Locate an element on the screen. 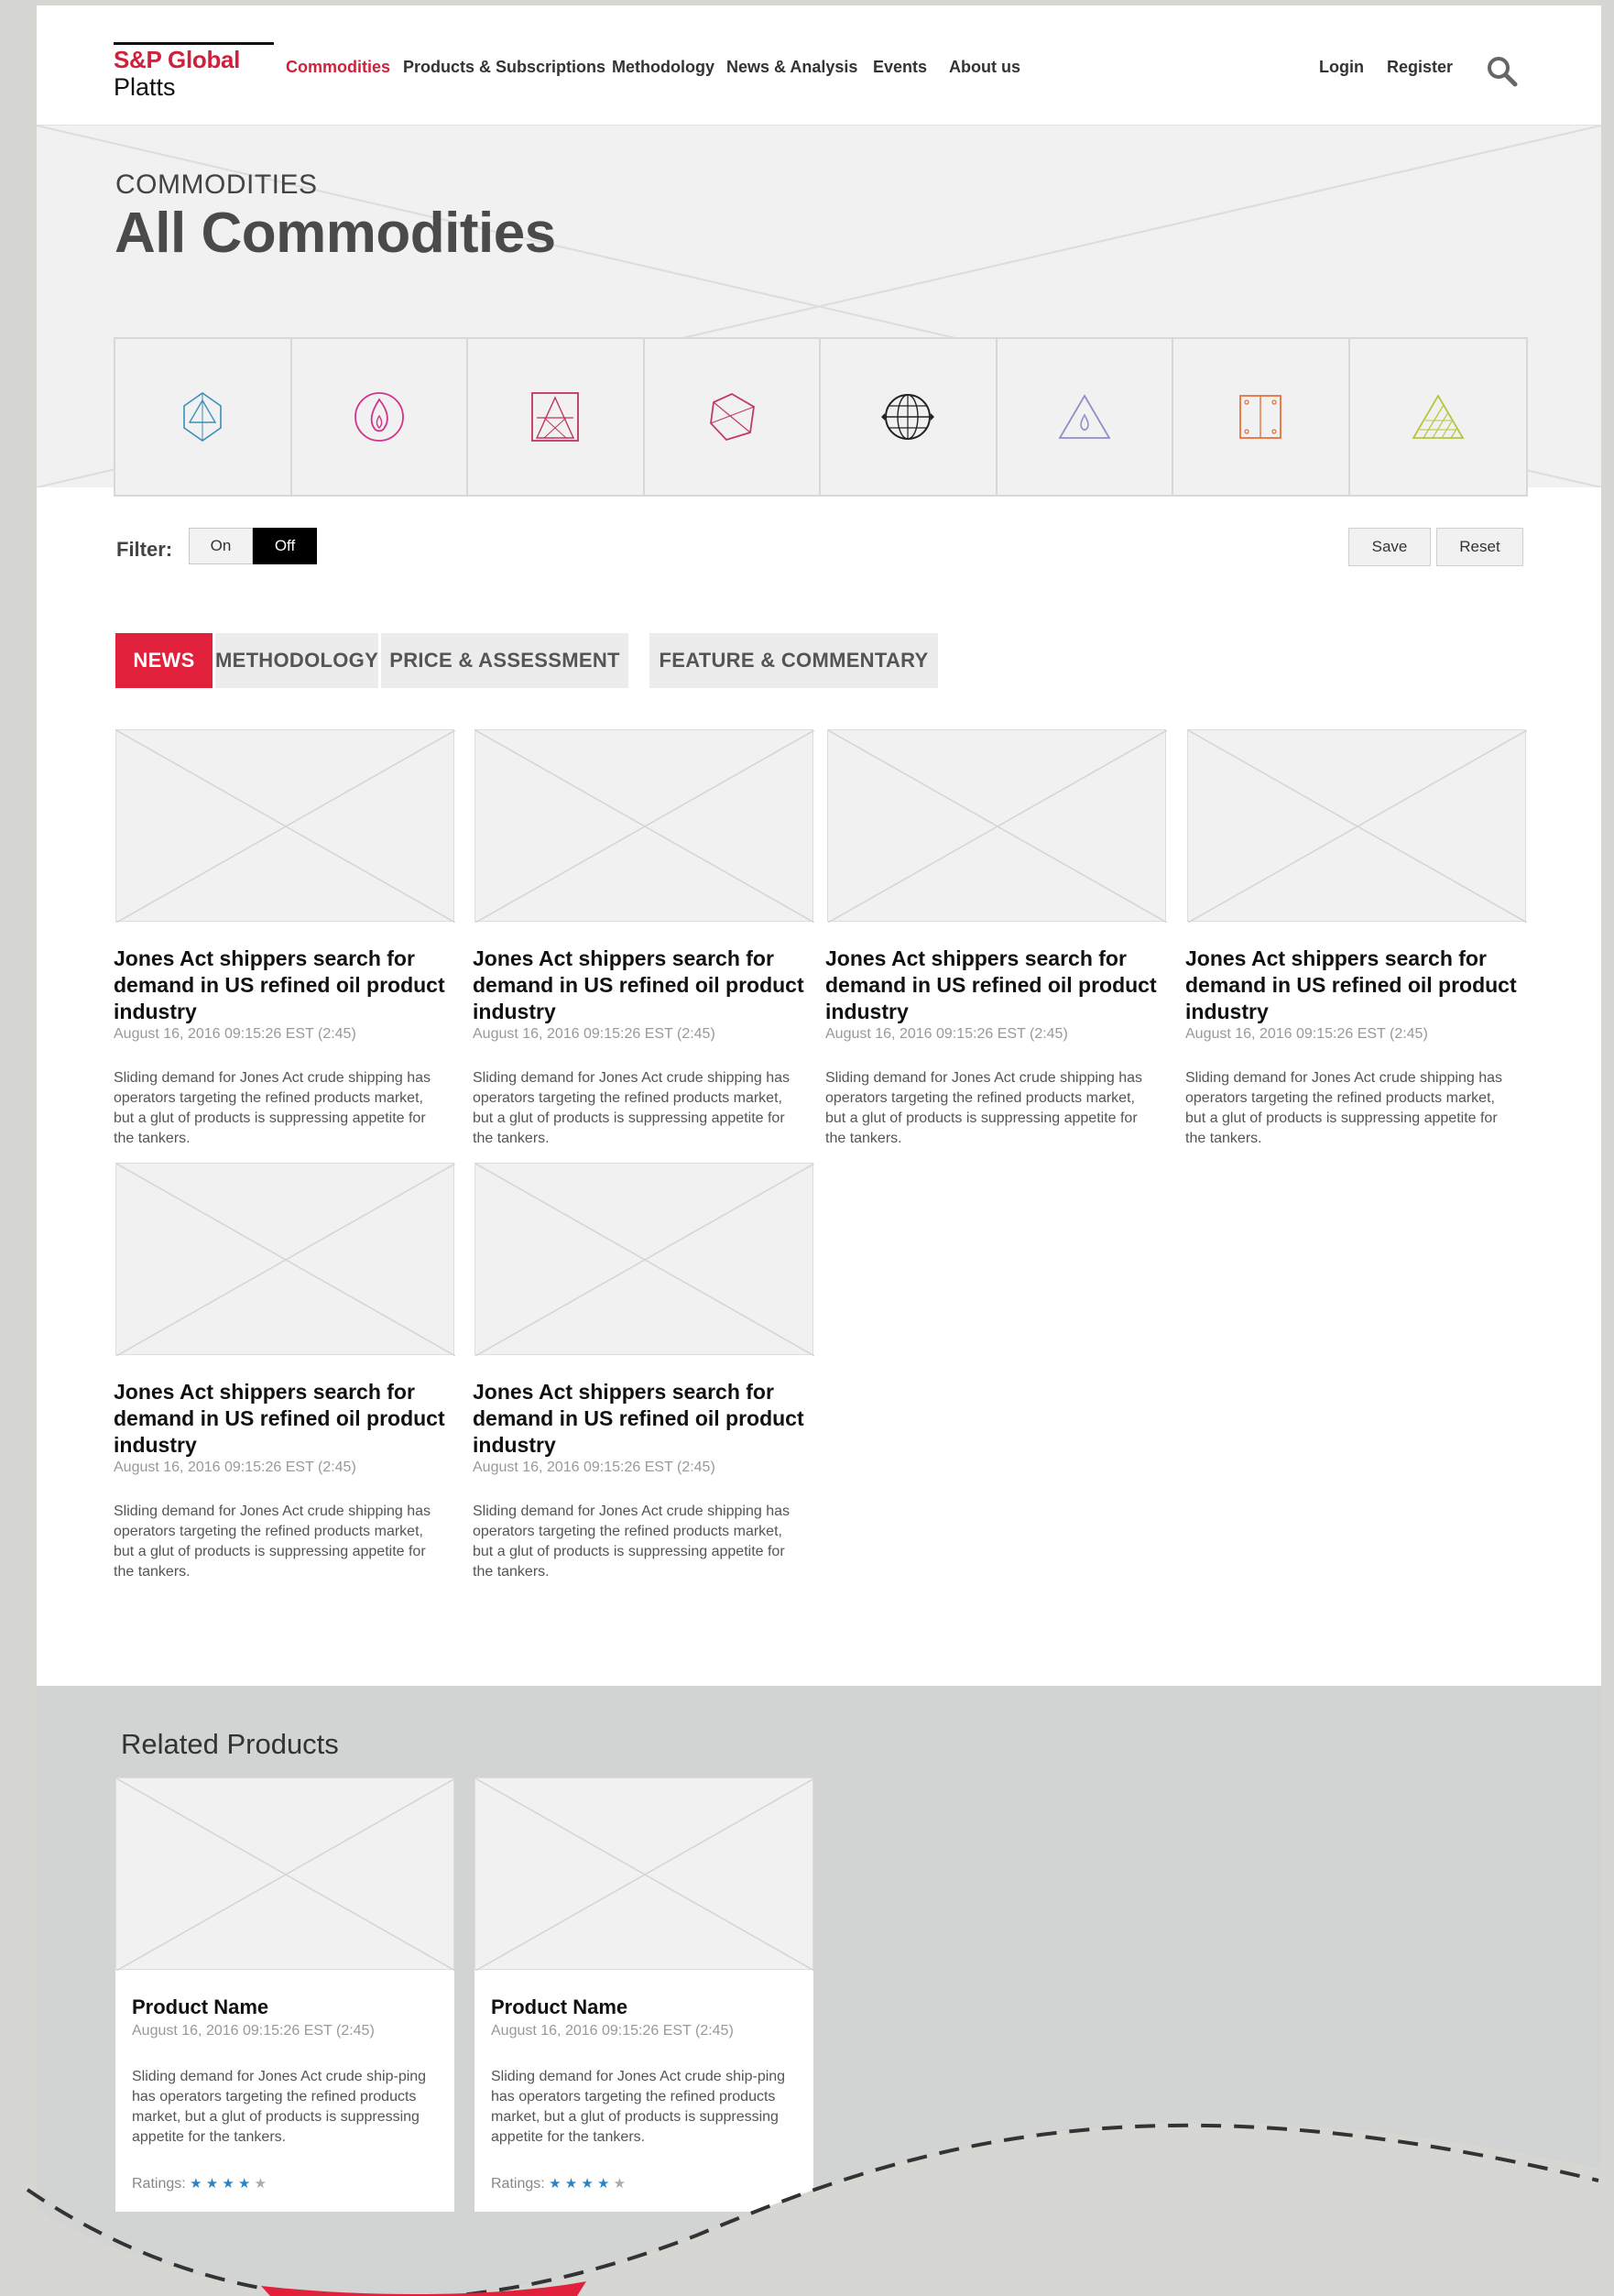 This screenshot has width=1614, height=2296. globe-icon is located at coordinates (908, 417).